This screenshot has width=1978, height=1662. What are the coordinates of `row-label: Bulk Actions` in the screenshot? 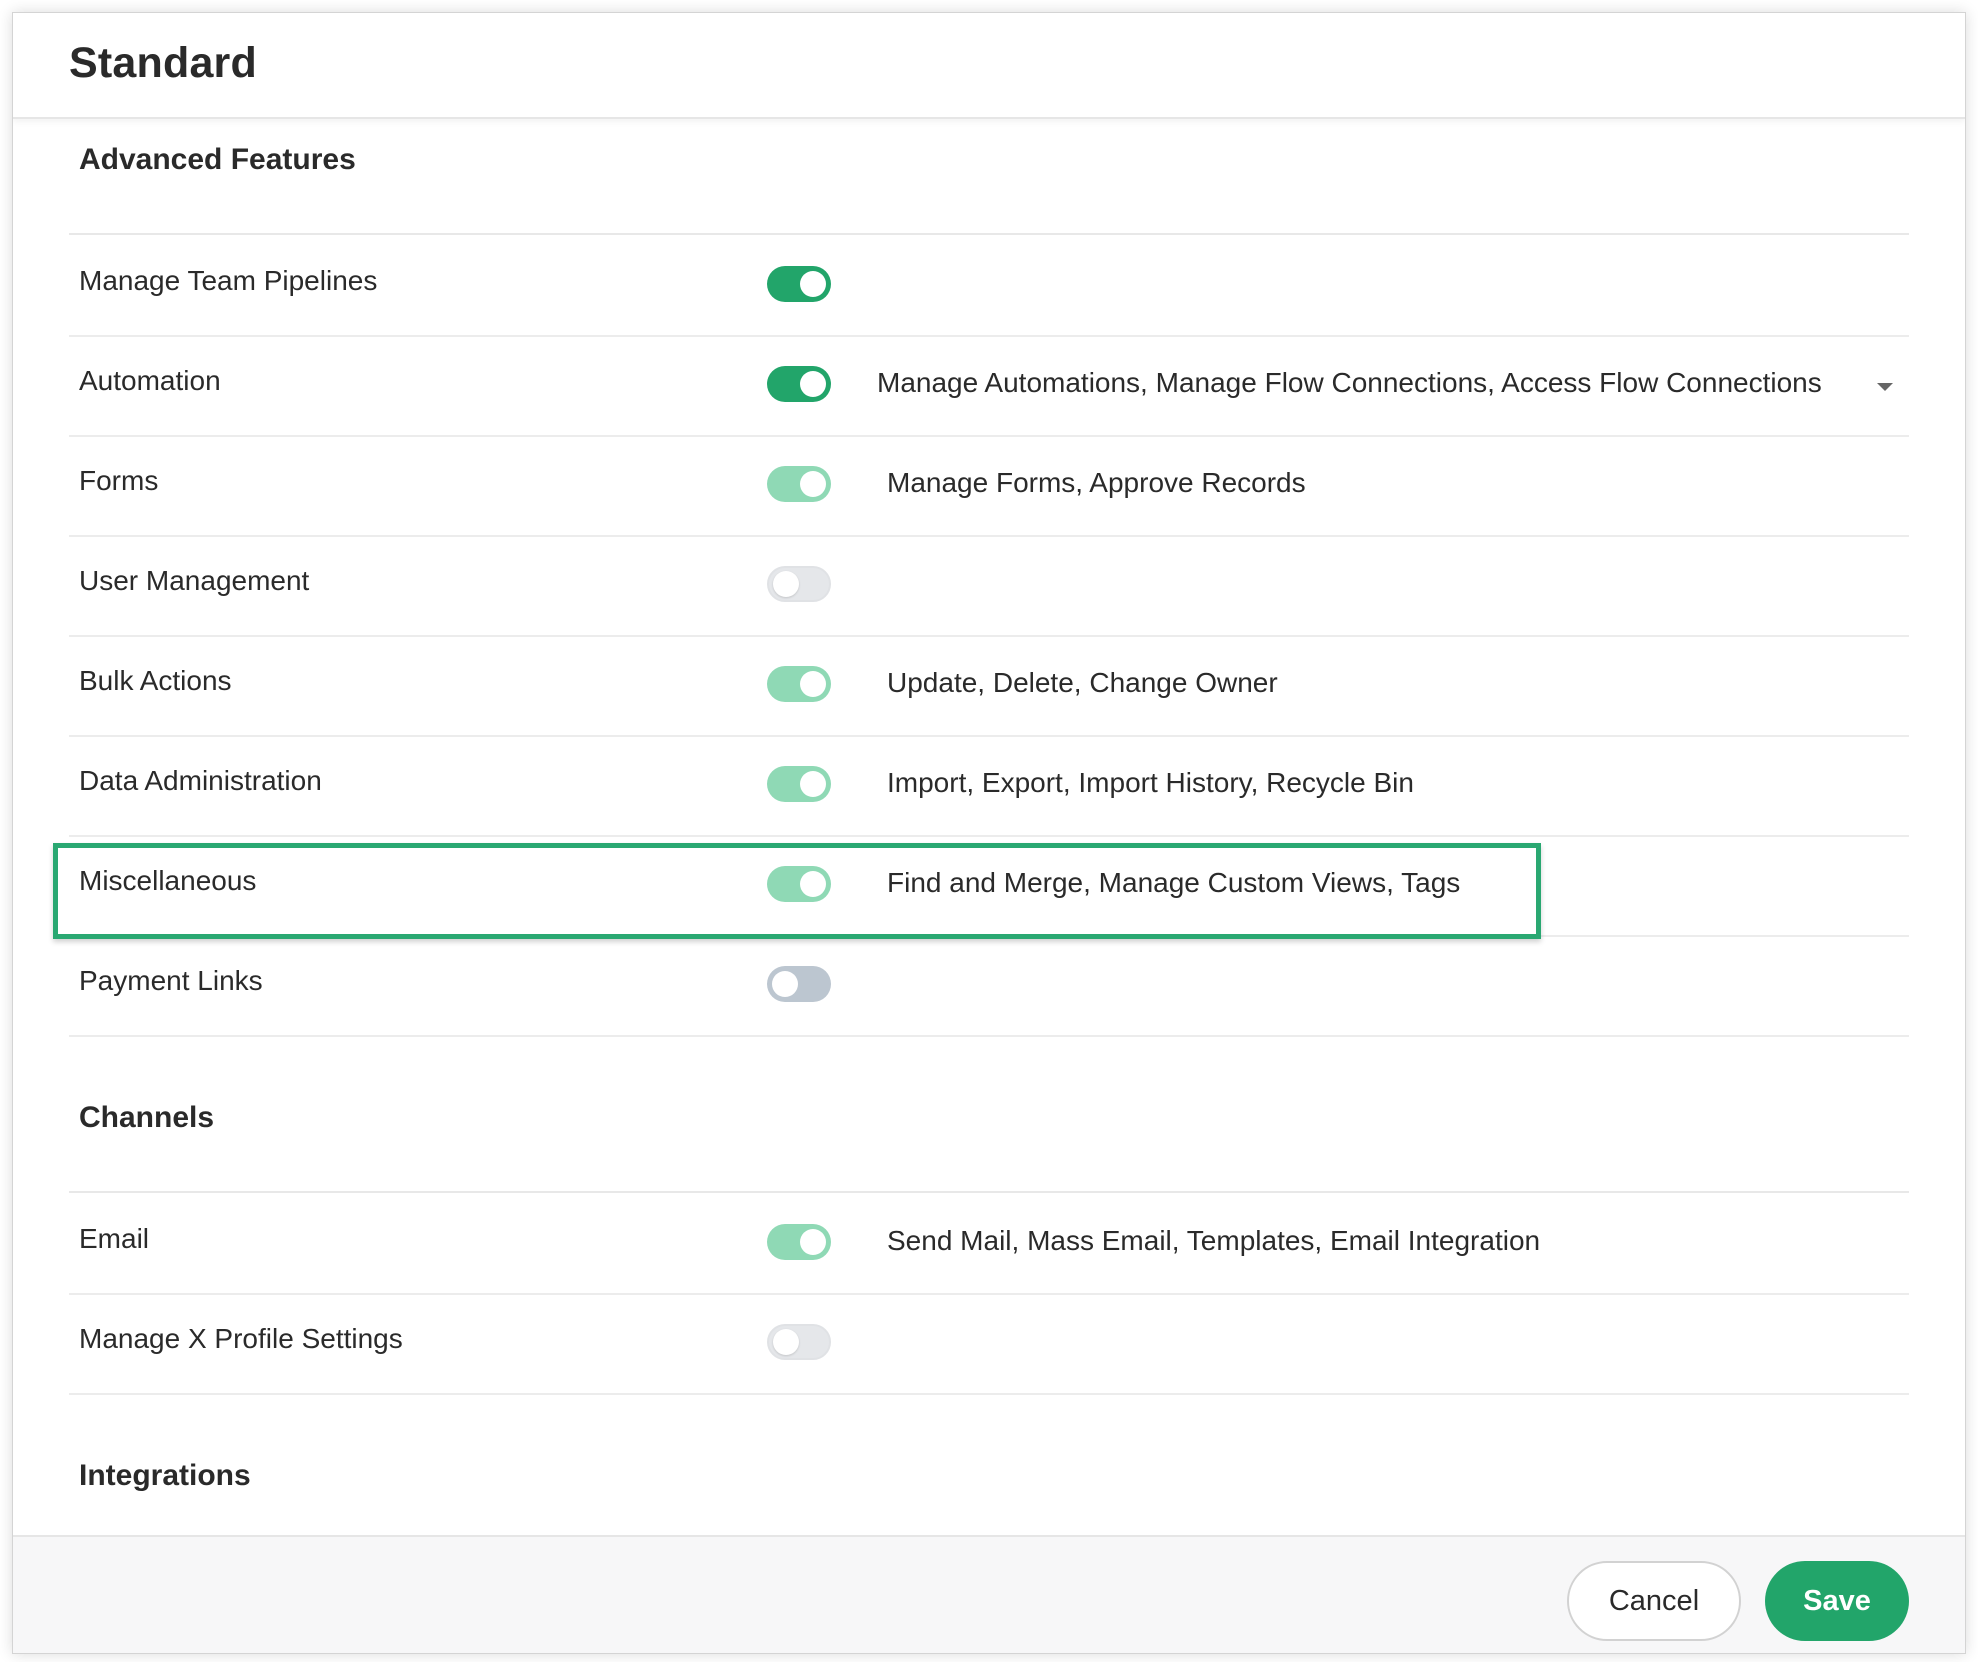 It's located at (155, 680).